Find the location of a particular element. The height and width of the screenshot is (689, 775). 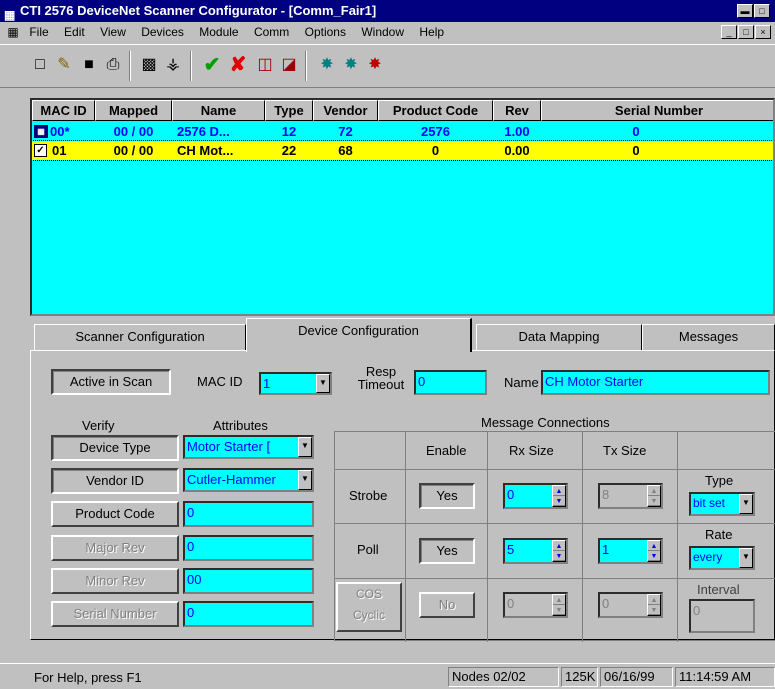

minor-rev-field: 00 is located at coordinates (248, 581).